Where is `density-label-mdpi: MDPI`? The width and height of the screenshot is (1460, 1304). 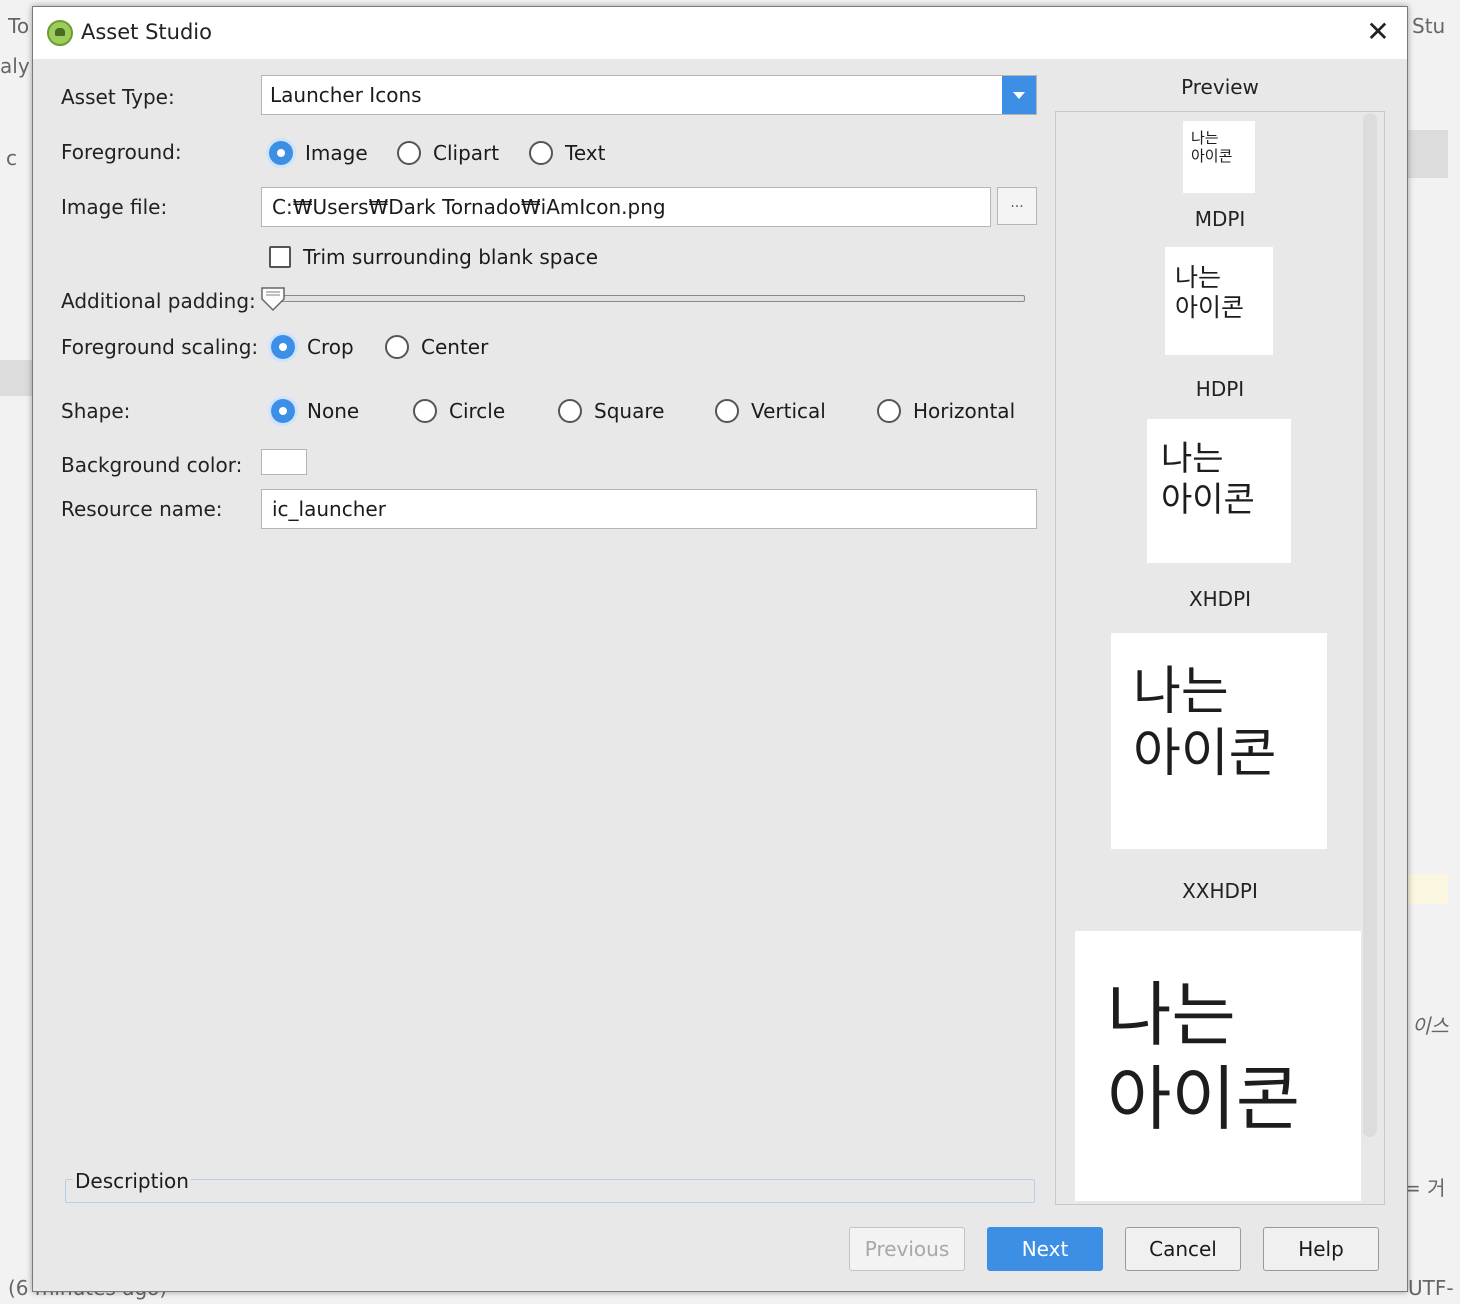
density-label-mdpi: MDPI is located at coordinates (1220, 219).